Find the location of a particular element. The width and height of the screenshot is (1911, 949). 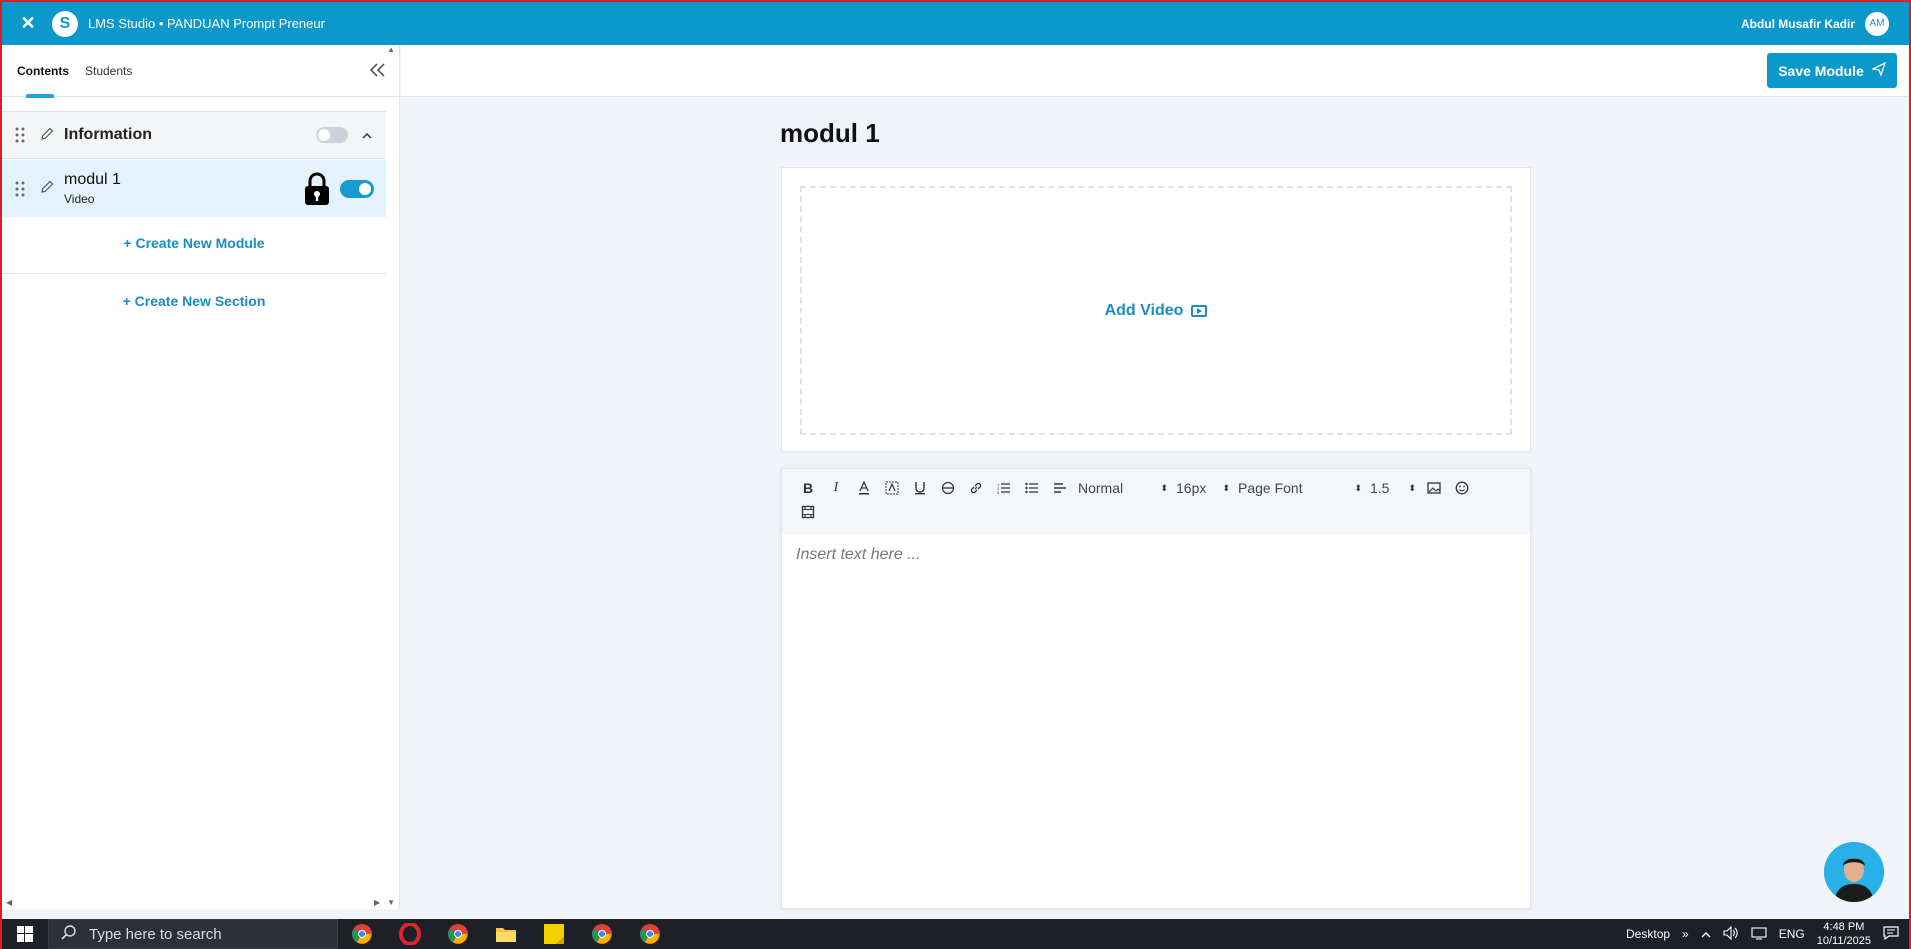

chrome-app-3-icon is located at coordinates (650, 934).